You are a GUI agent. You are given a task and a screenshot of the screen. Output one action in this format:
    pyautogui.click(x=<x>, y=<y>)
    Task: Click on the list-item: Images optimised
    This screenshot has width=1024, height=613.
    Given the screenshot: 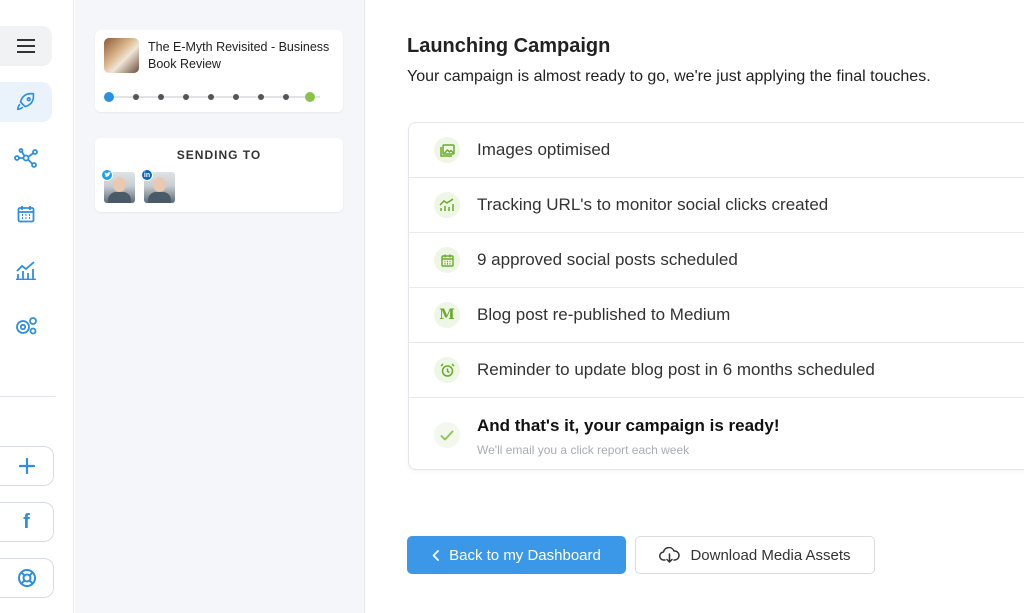 What is the action you would take?
    pyautogui.click(x=716, y=150)
    